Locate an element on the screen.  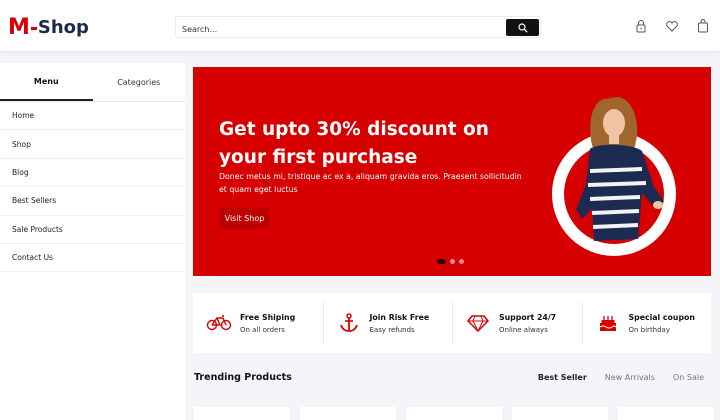
feature-subtitle: Easy refunds is located at coordinates (392, 329).